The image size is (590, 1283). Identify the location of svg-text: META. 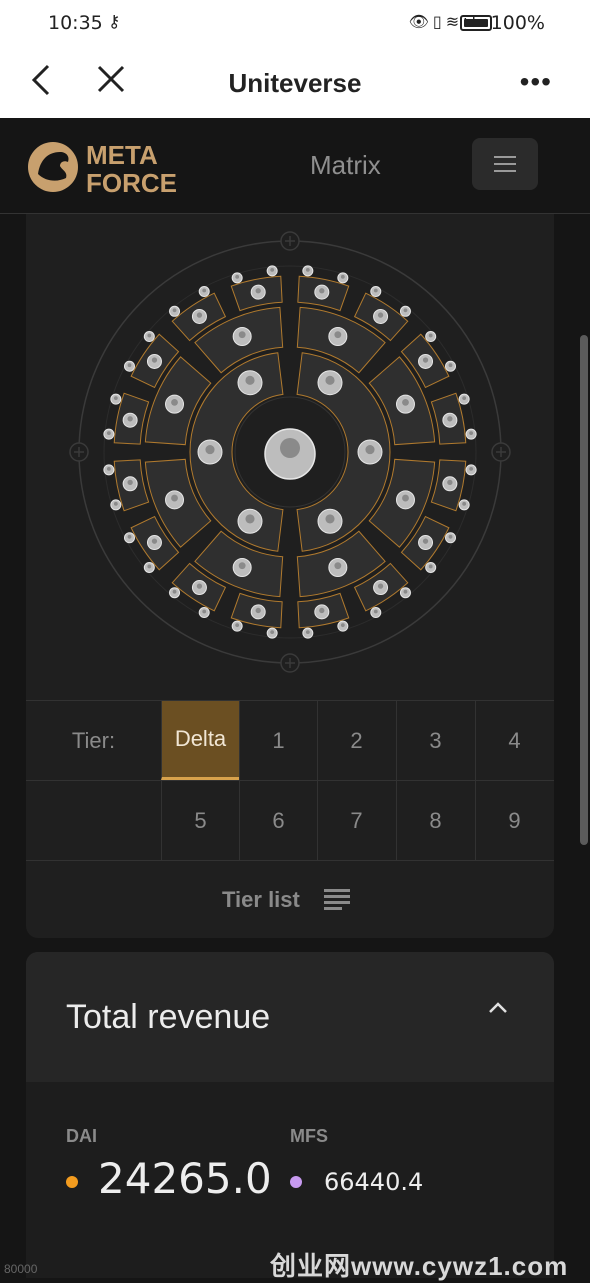
(122, 155).